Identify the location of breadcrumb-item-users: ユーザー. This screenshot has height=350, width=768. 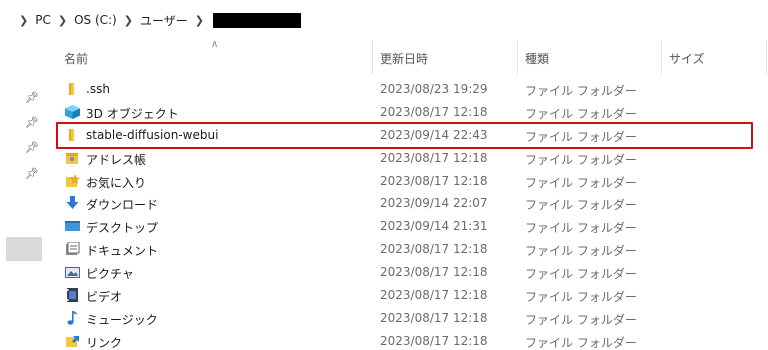
(164, 20).